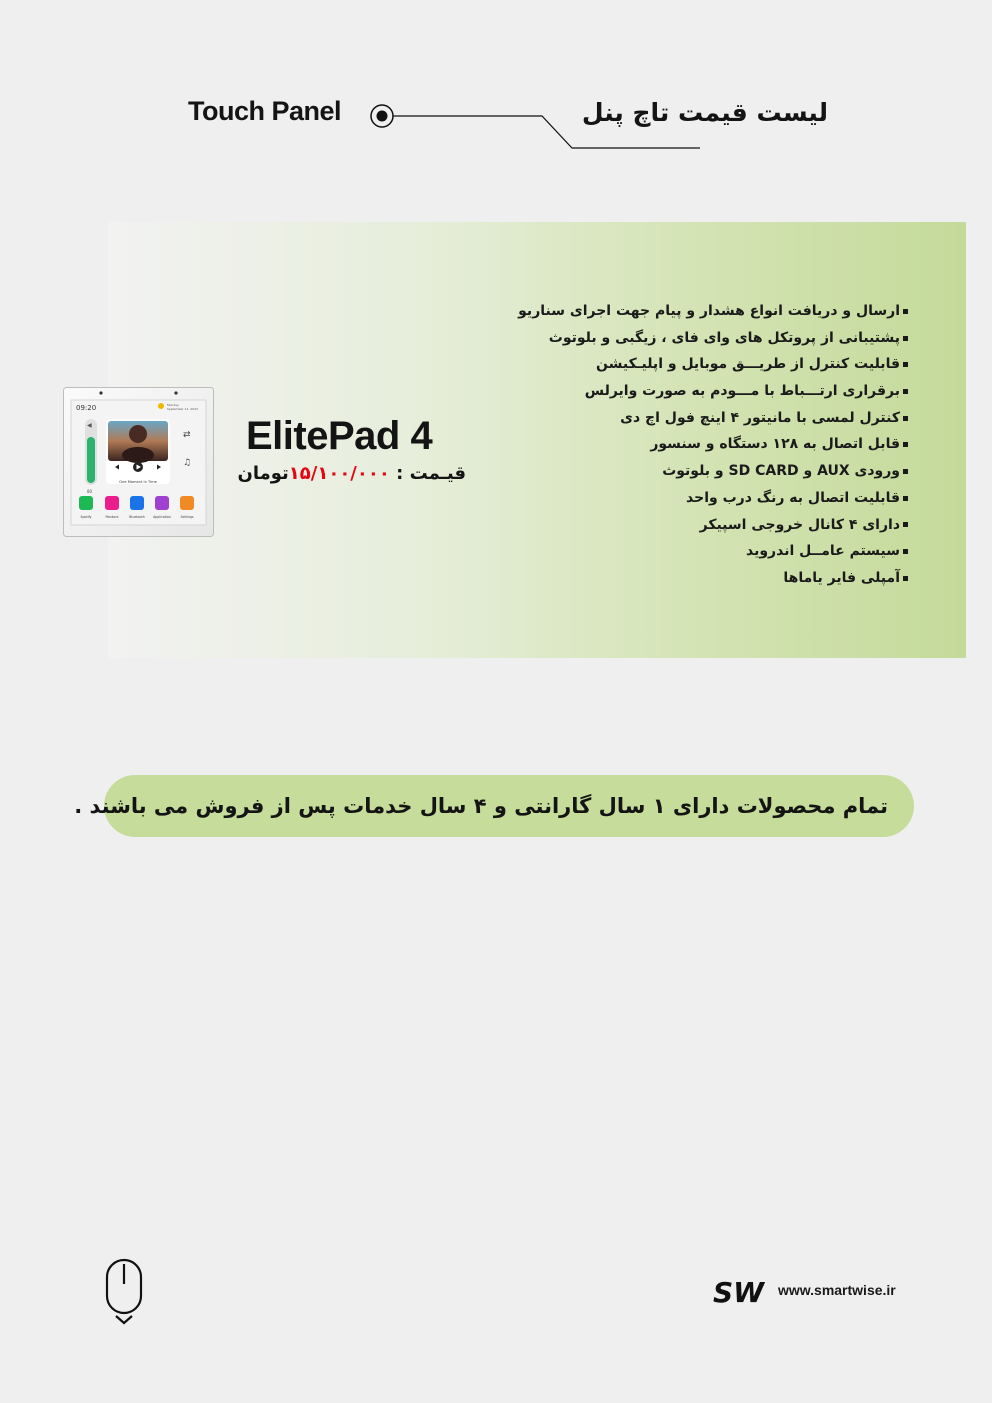  Describe the element at coordinates (724, 551) in the screenshot. I see `feature-item: سیستم عامــل اندروید` at that location.